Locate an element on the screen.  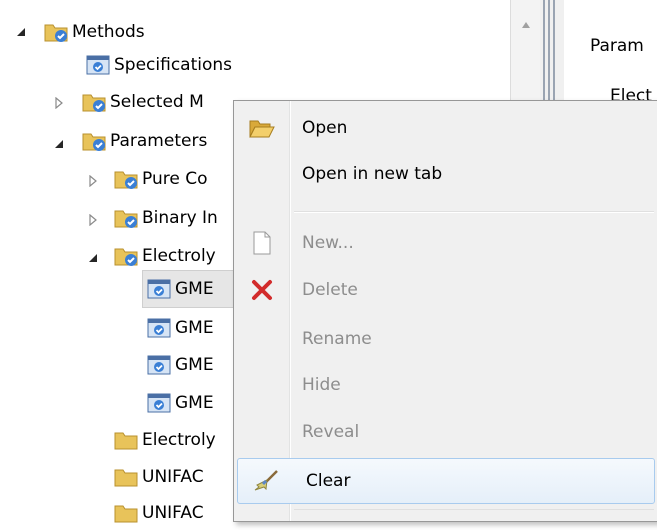
new-document-icon is located at coordinates (261, 243).